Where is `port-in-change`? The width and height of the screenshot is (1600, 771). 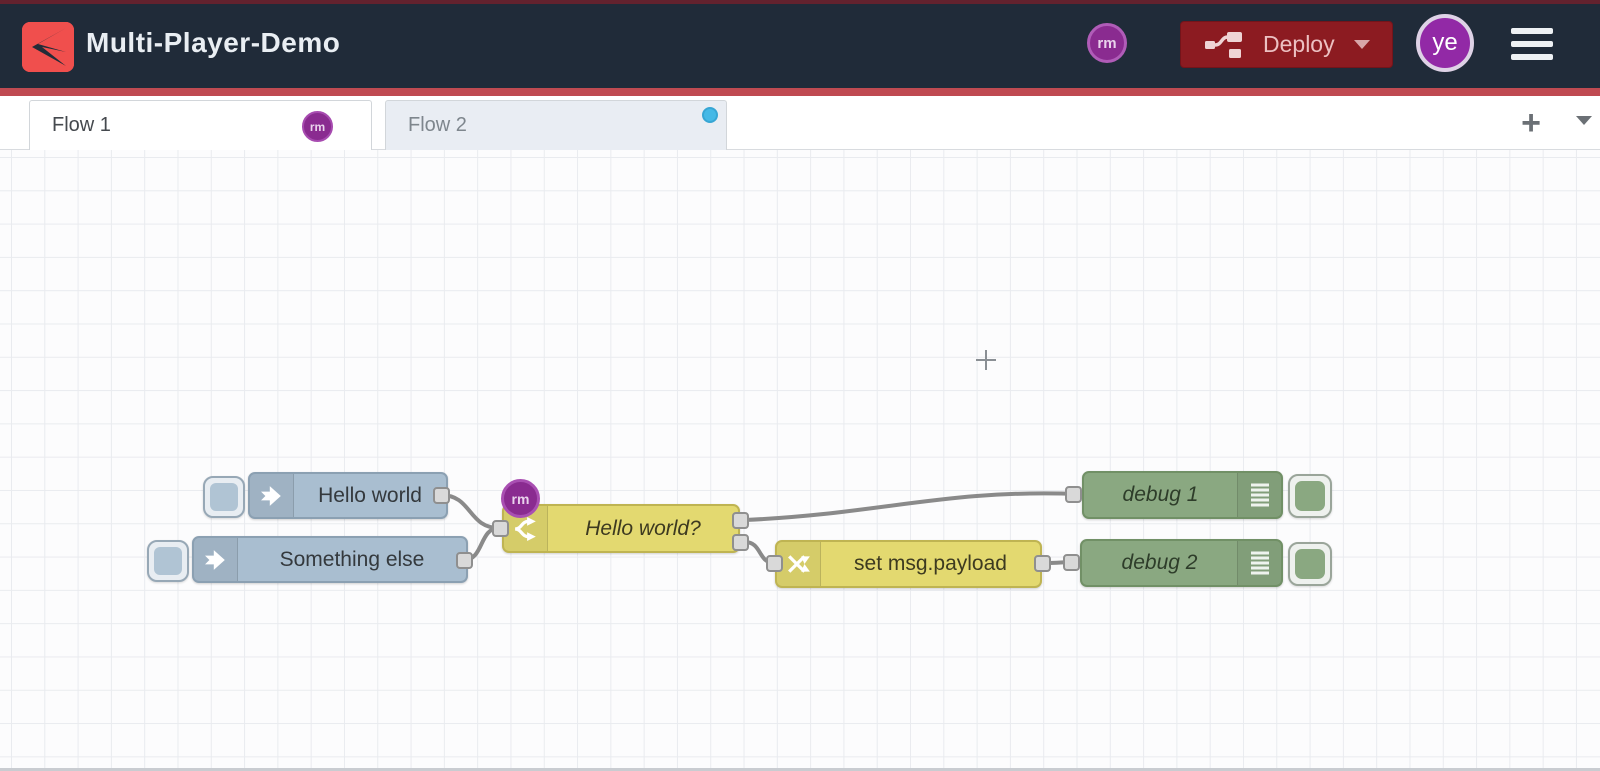
port-in-change is located at coordinates (774, 563).